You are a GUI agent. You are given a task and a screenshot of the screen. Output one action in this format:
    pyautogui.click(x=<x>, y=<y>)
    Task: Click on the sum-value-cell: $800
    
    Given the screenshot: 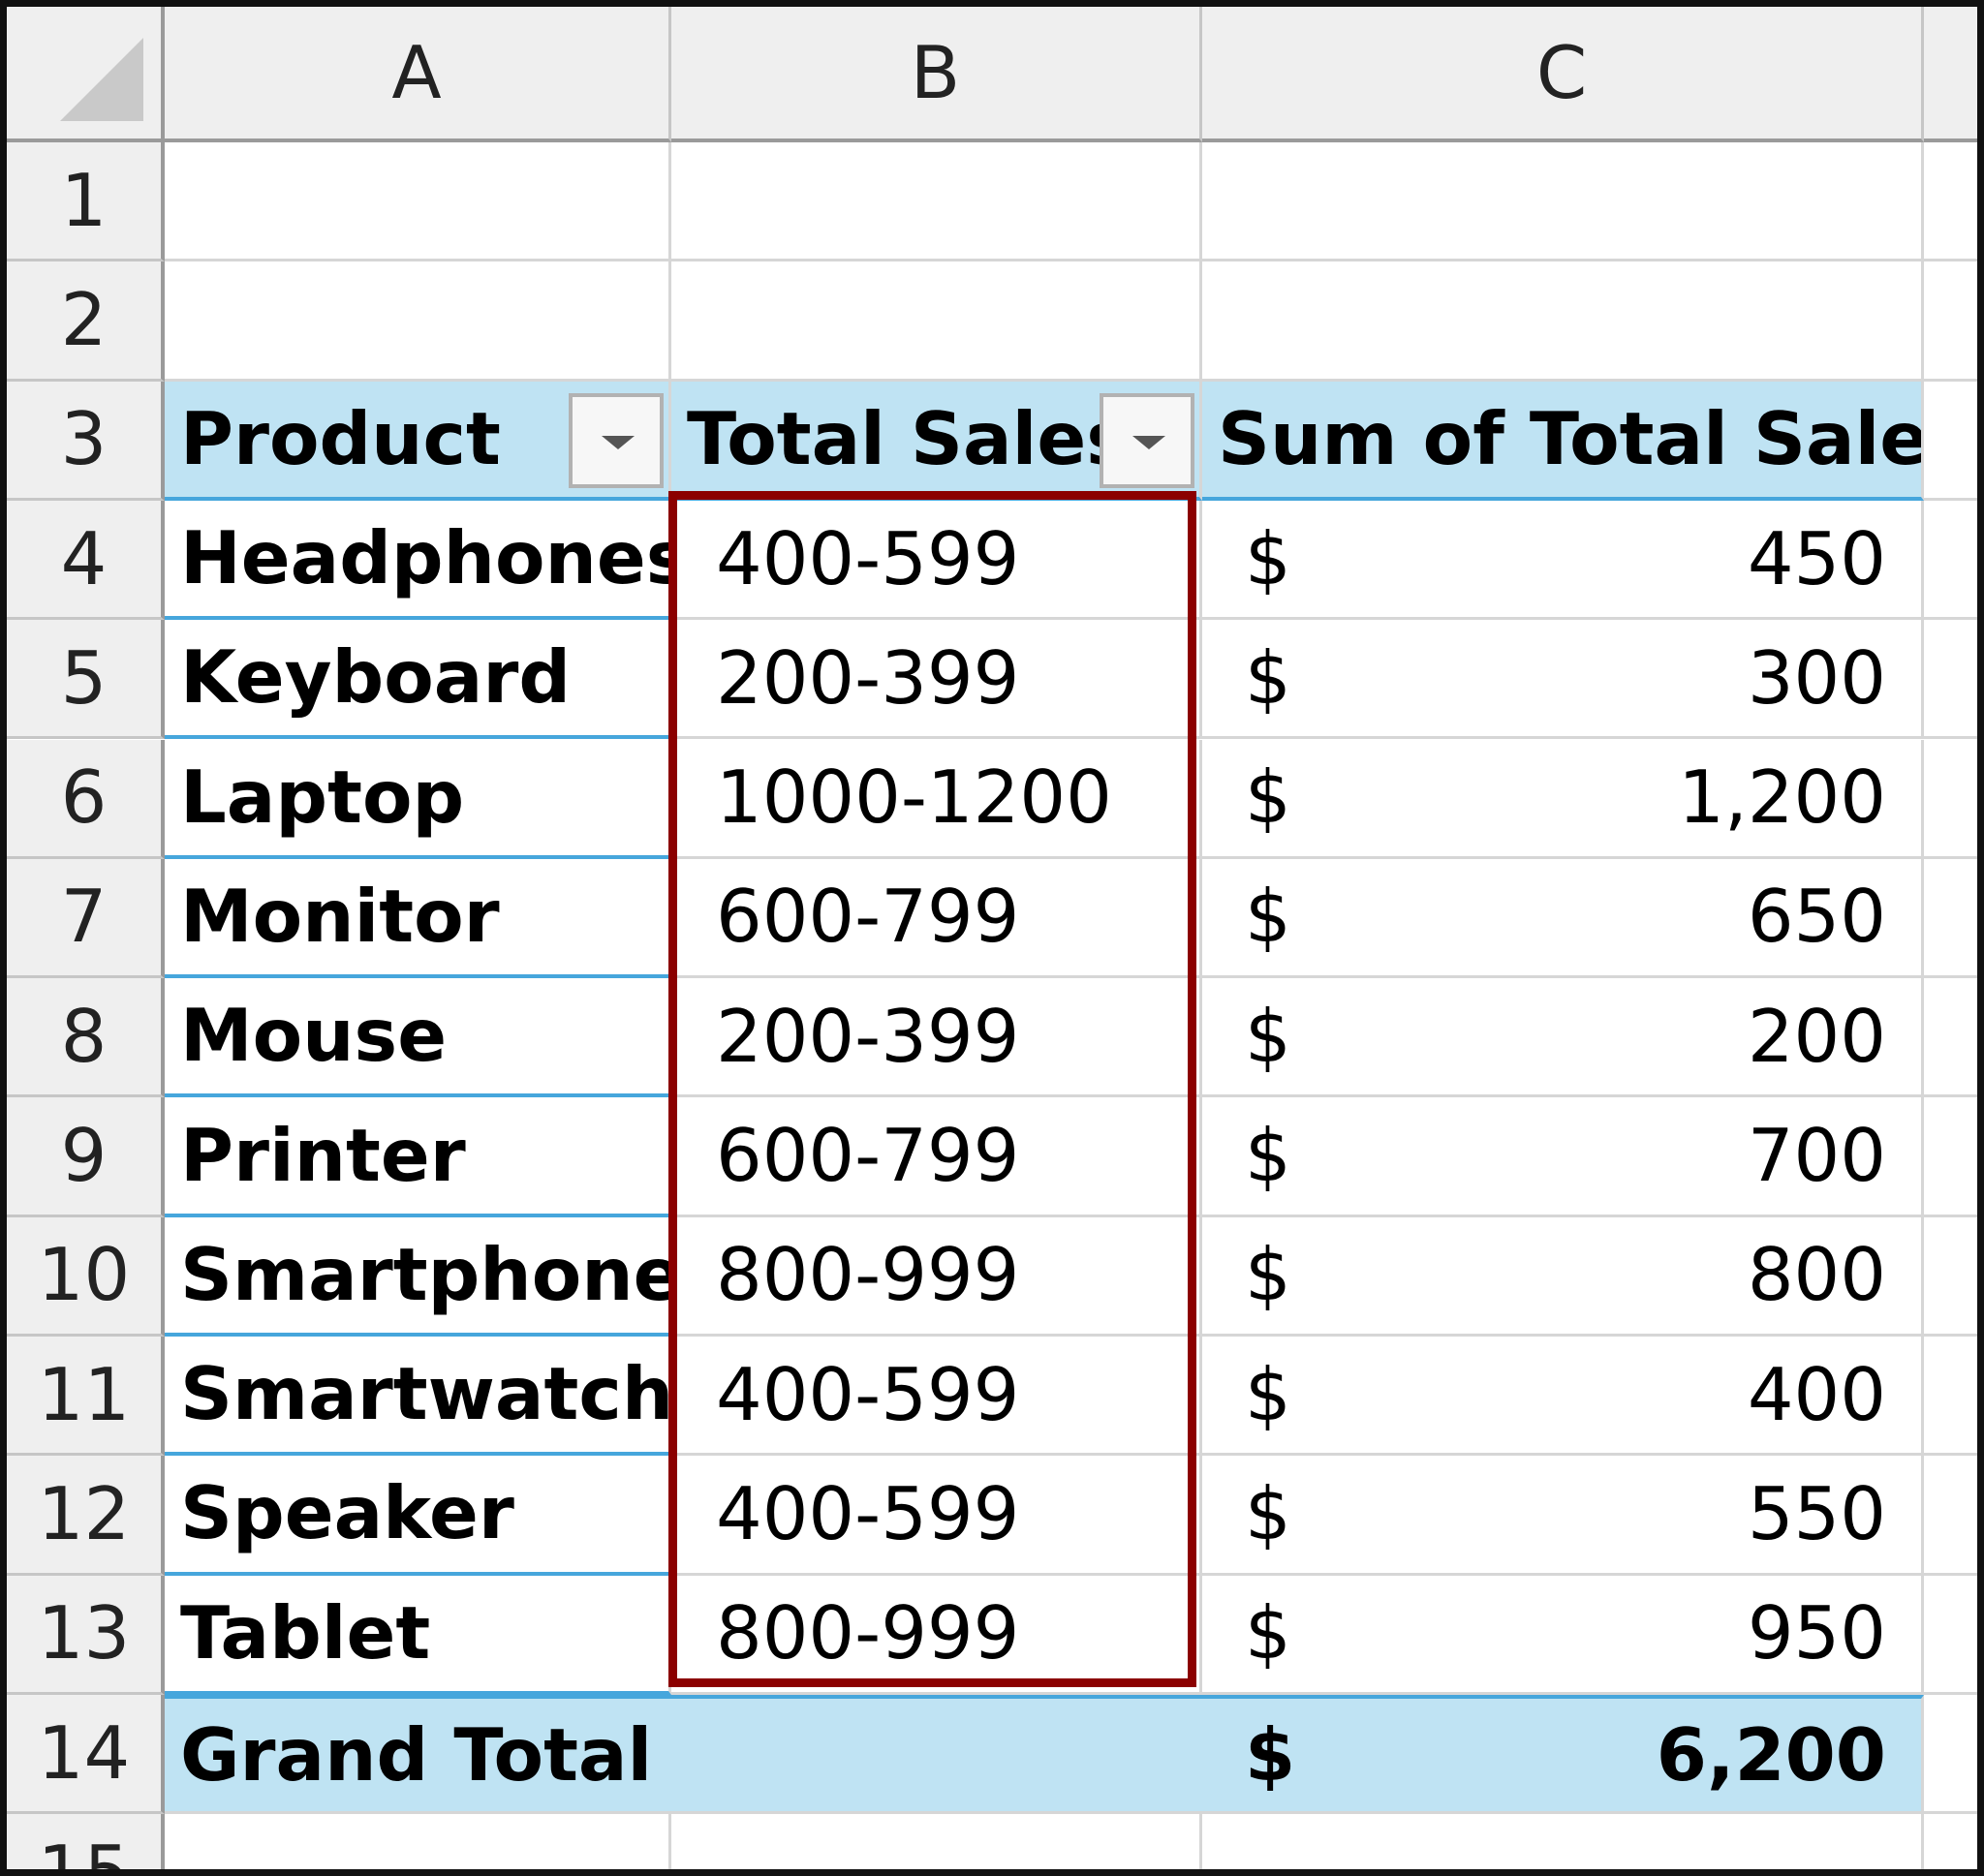 What is the action you would take?
    pyautogui.click(x=1563, y=1276)
    